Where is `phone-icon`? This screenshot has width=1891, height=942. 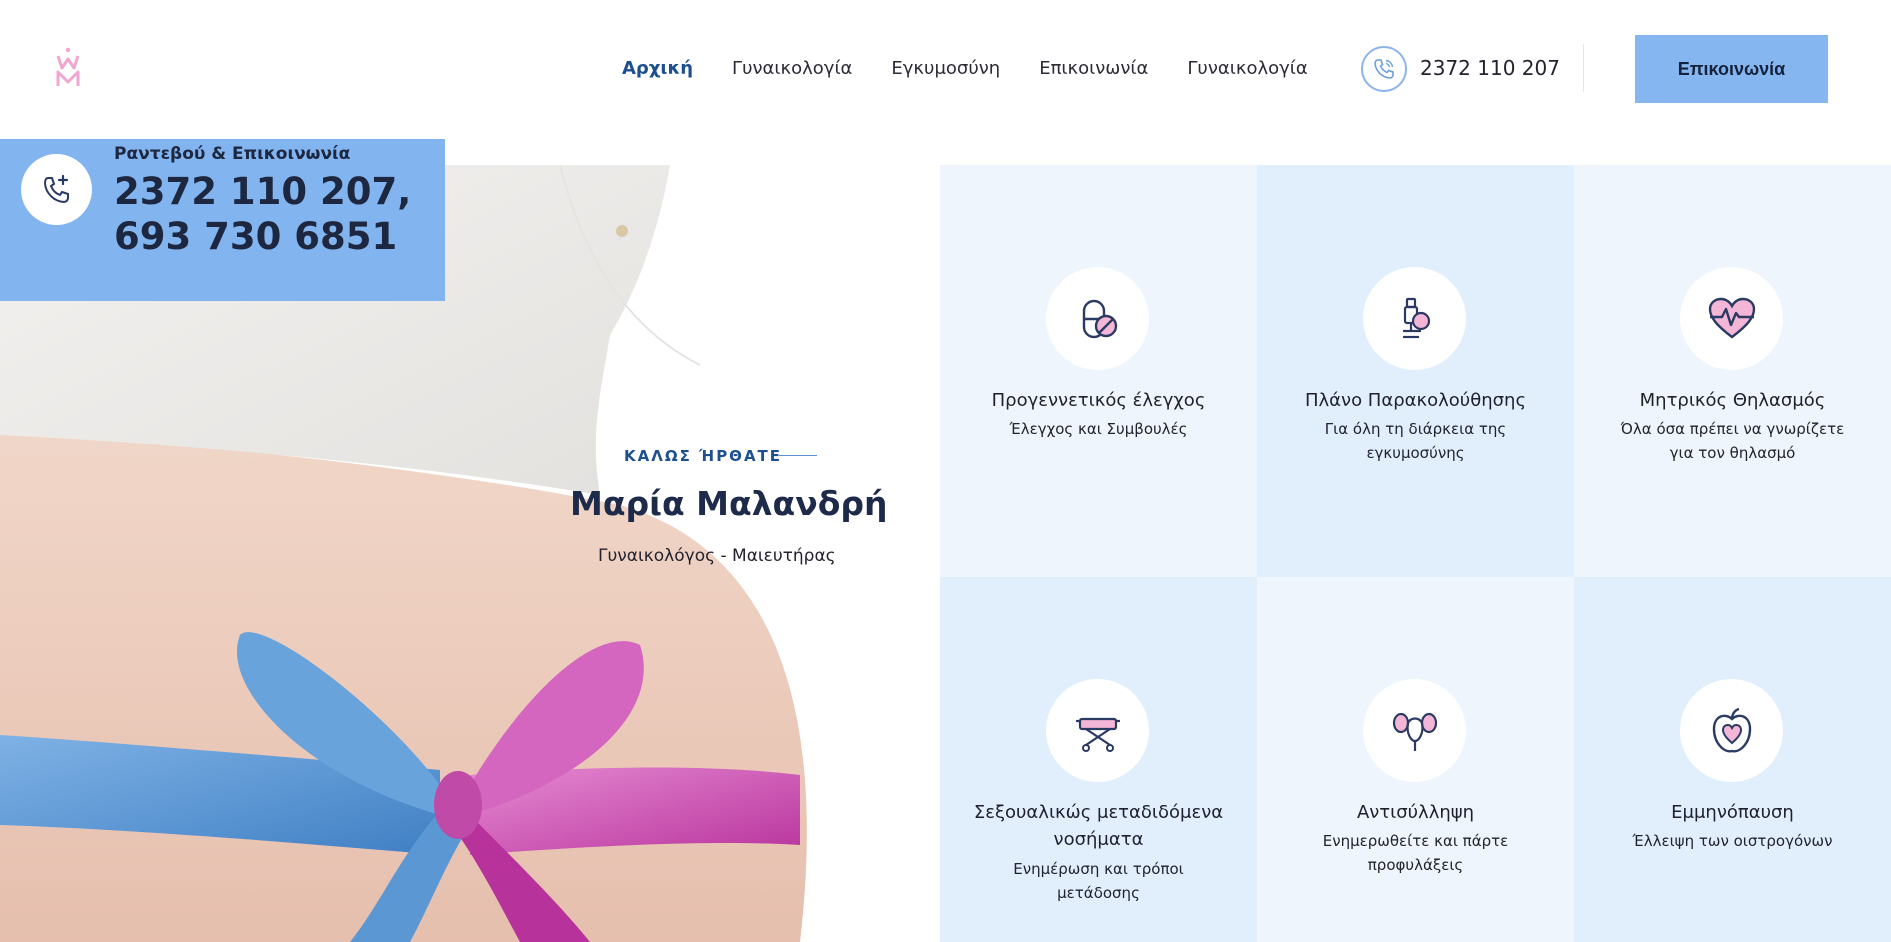 phone-icon is located at coordinates (1384, 69).